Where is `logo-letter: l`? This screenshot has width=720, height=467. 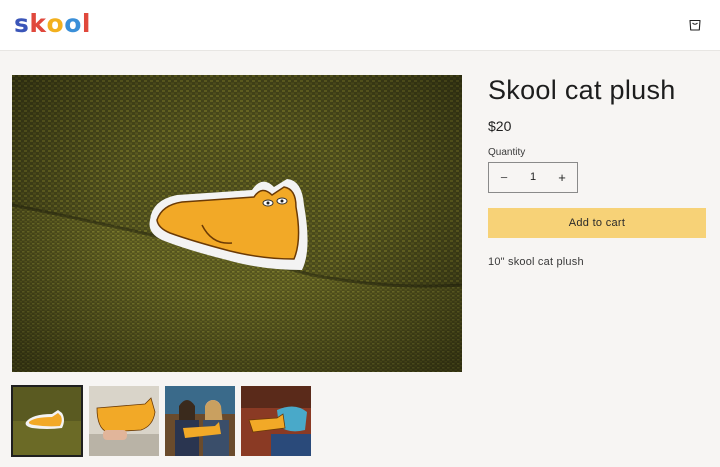
logo-letter: l is located at coordinates (86, 23).